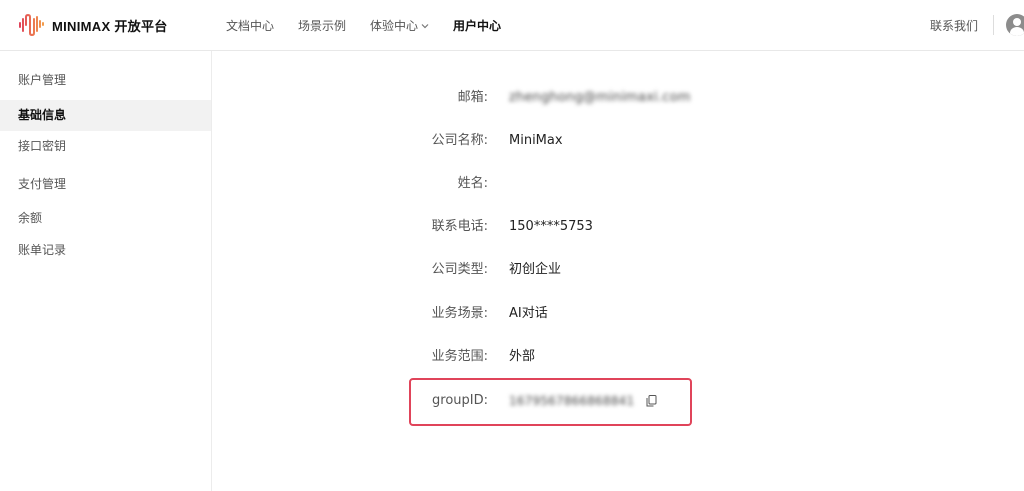 The image size is (1024, 491). What do you see at coordinates (31, 25) in the screenshot?
I see `minimax-wave-icon` at bounding box center [31, 25].